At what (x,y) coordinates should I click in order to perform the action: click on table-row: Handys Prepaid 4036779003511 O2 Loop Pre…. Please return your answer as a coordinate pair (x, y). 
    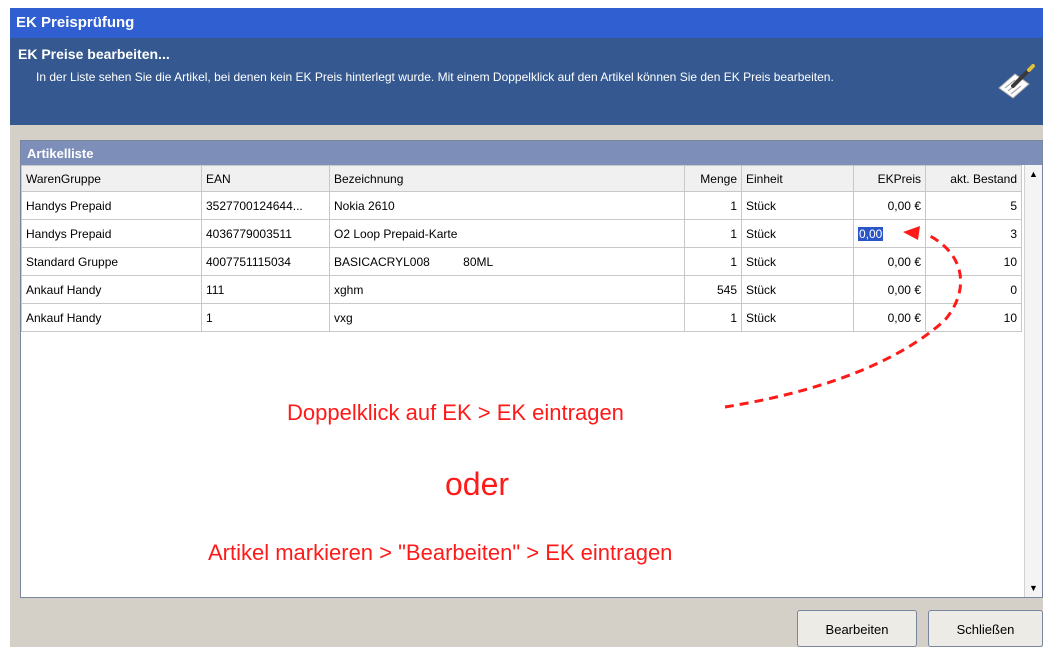
    Looking at the image, I should click on (521, 233).